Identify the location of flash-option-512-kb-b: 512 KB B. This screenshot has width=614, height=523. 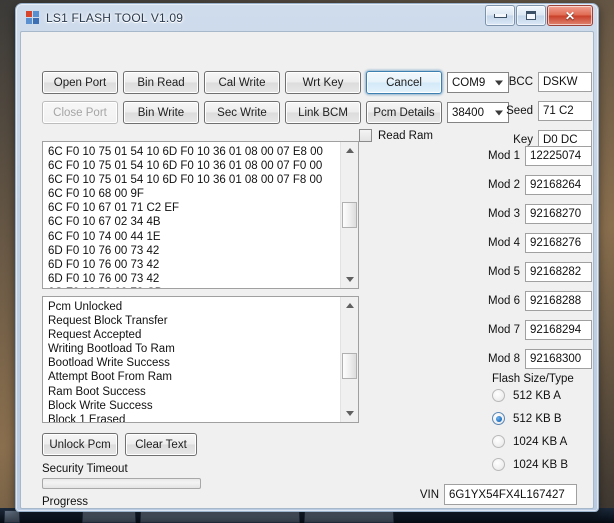
(527, 418).